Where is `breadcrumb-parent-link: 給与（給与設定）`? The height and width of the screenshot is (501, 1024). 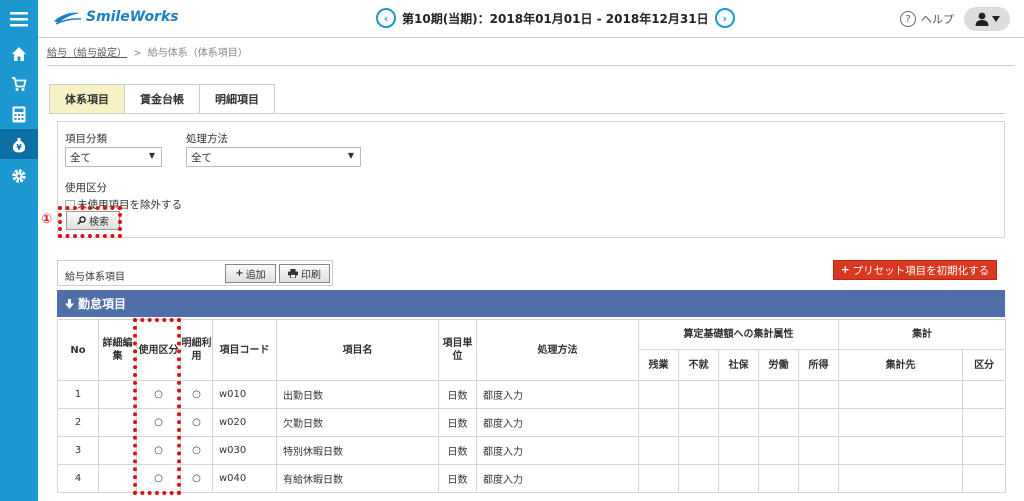
breadcrumb-parent-link: 給与（給与設定） is located at coordinates (87, 53).